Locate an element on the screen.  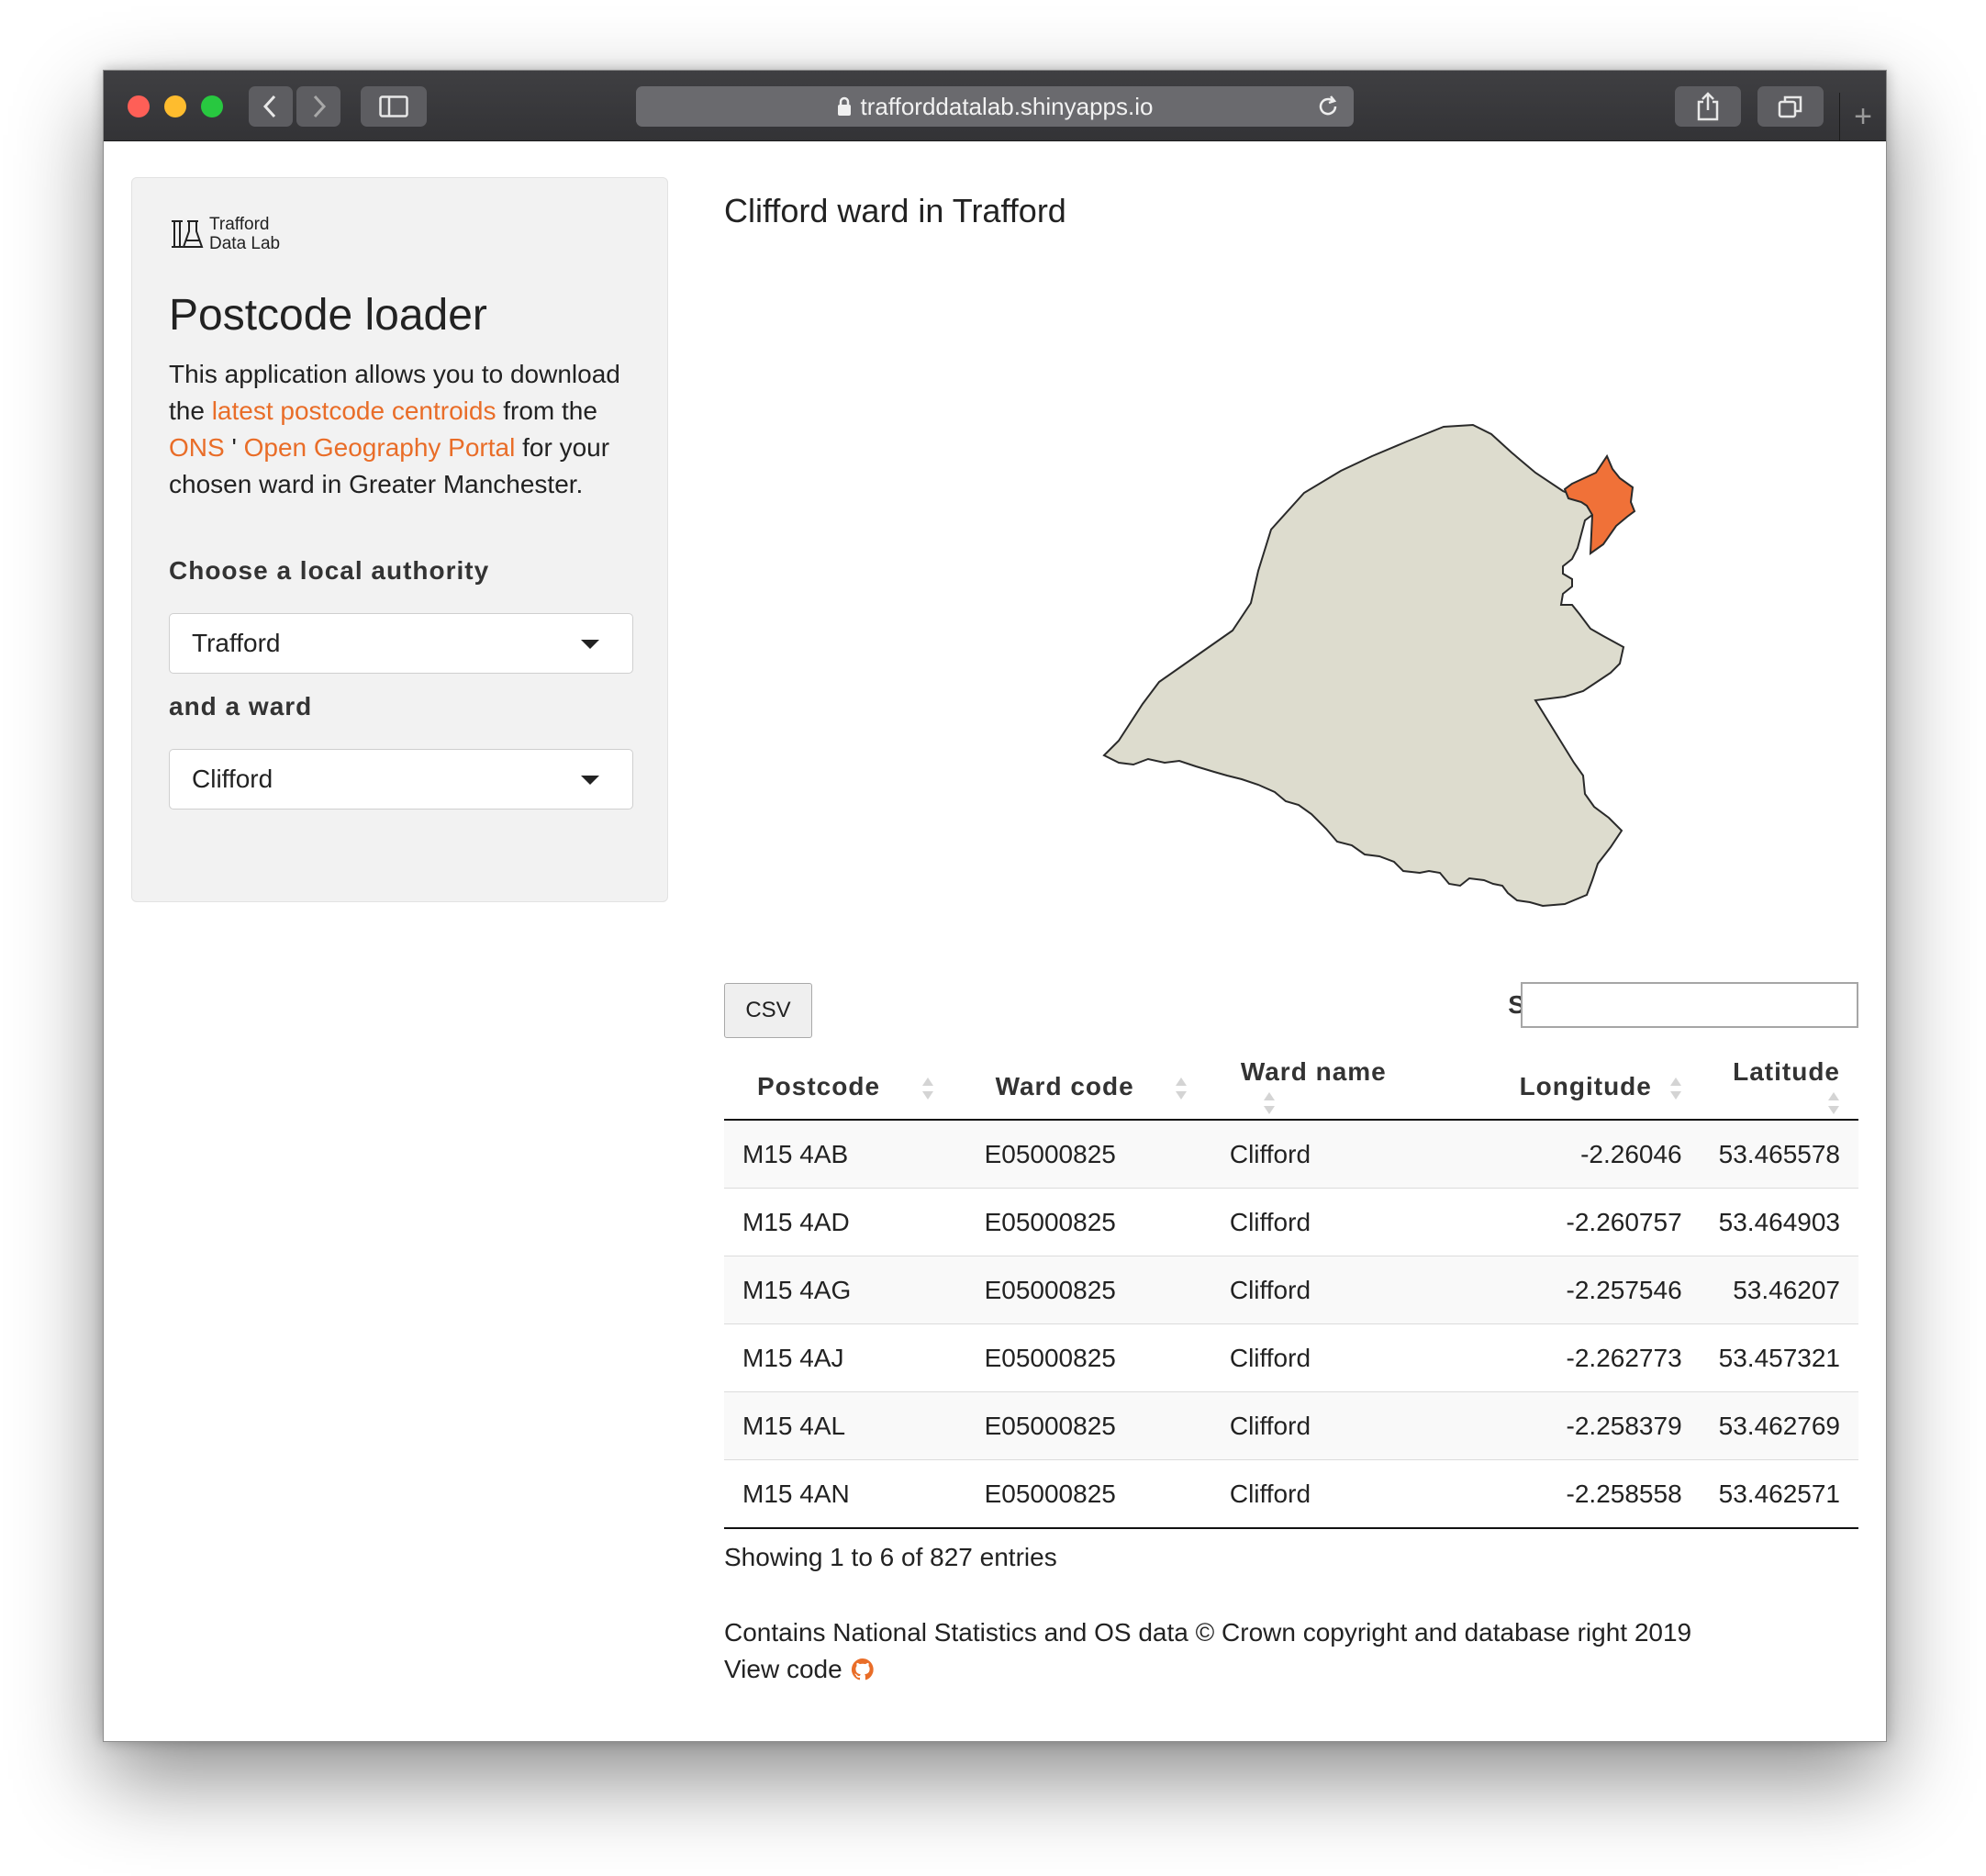
column-header-postcode: Postcode is located at coordinates (845, 1088).